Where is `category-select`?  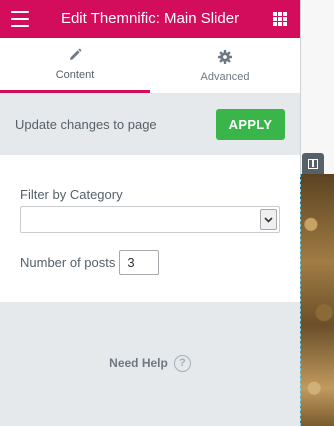 category-select is located at coordinates (150, 219).